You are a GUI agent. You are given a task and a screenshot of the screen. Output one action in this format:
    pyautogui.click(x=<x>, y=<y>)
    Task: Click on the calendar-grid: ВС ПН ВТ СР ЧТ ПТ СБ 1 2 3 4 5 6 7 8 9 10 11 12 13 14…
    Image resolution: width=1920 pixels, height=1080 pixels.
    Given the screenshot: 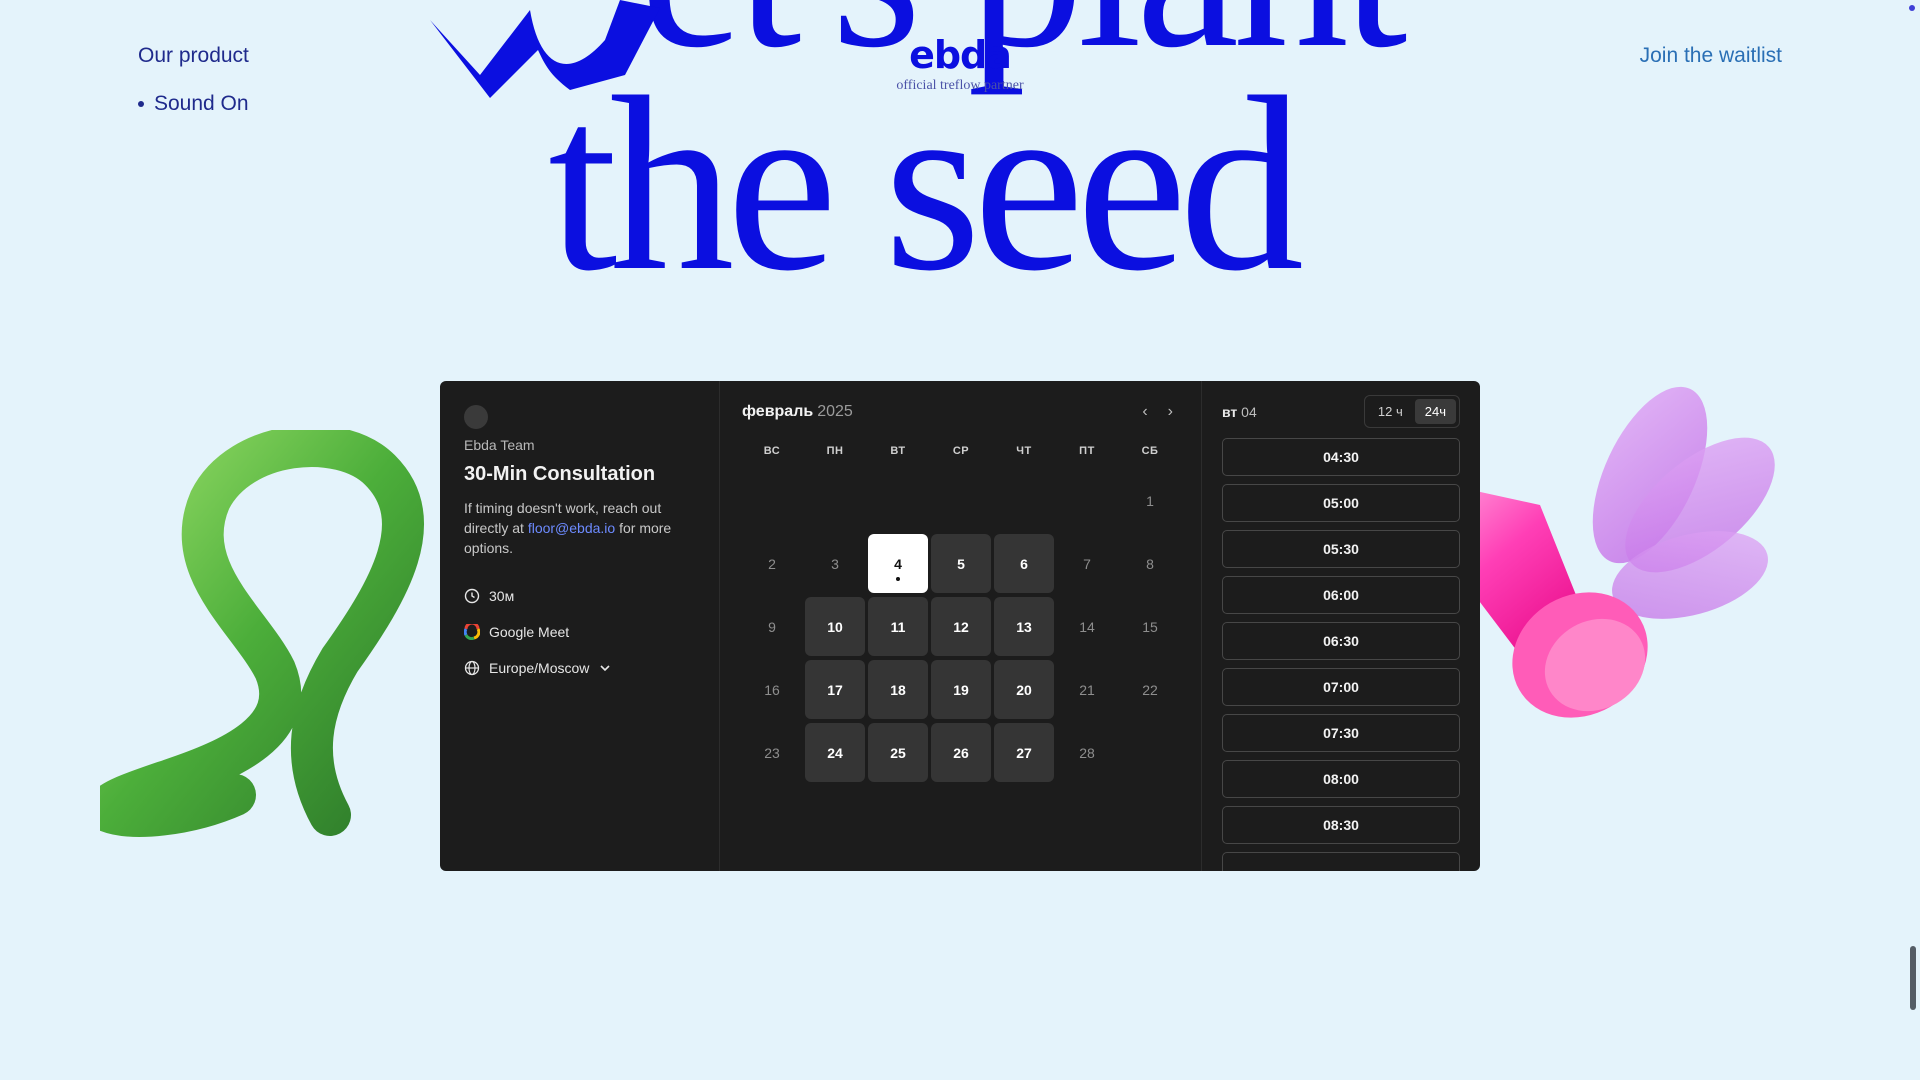 What is the action you would take?
    pyautogui.click(x=960, y=613)
    